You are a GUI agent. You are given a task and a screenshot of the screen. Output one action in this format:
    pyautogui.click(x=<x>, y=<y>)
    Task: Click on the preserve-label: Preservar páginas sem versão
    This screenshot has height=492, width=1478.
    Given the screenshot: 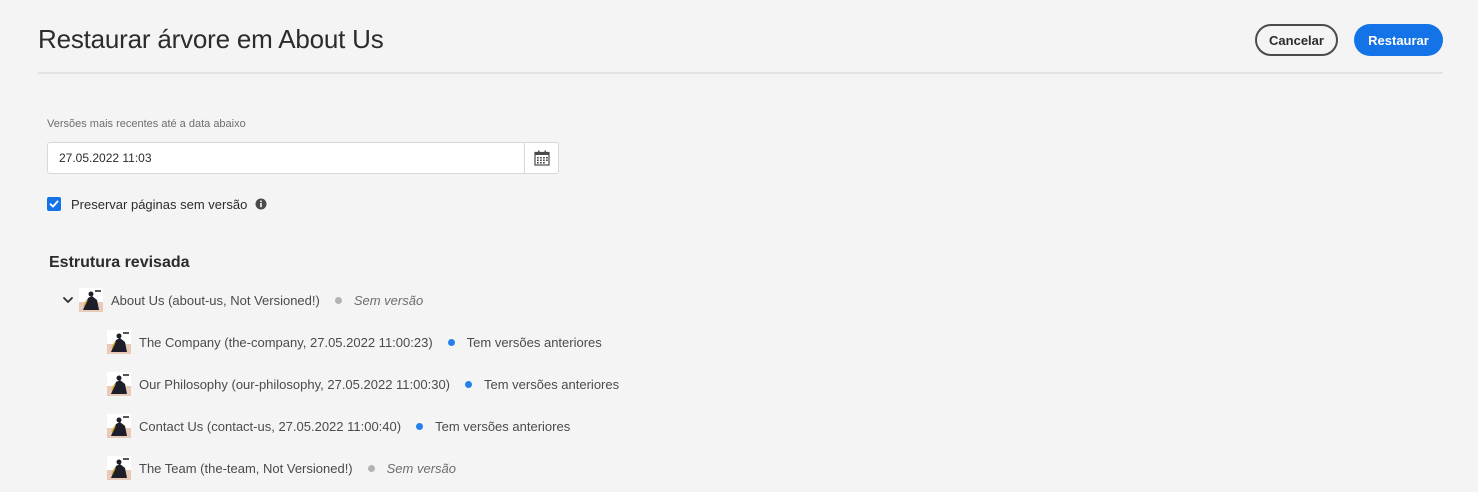 What is the action you would take?
    pyautogui.click(x=159, y=204)
    